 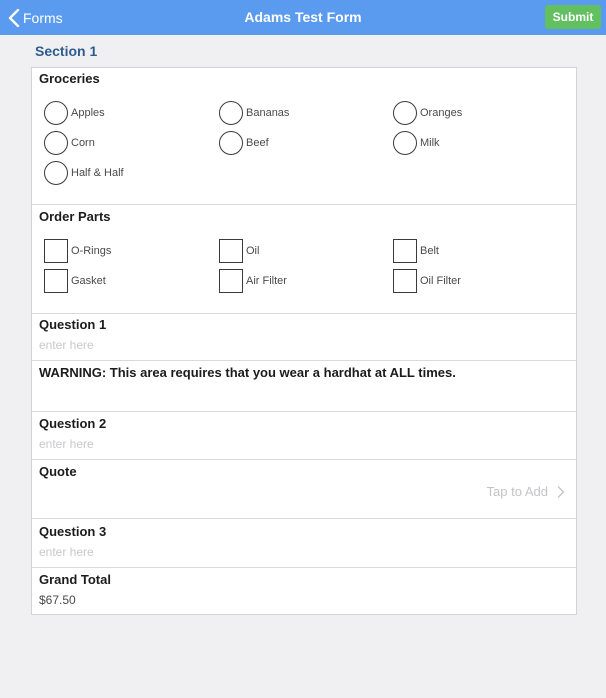 I want to click on radio-option-beef: Beef, so click(x=244, y=143).